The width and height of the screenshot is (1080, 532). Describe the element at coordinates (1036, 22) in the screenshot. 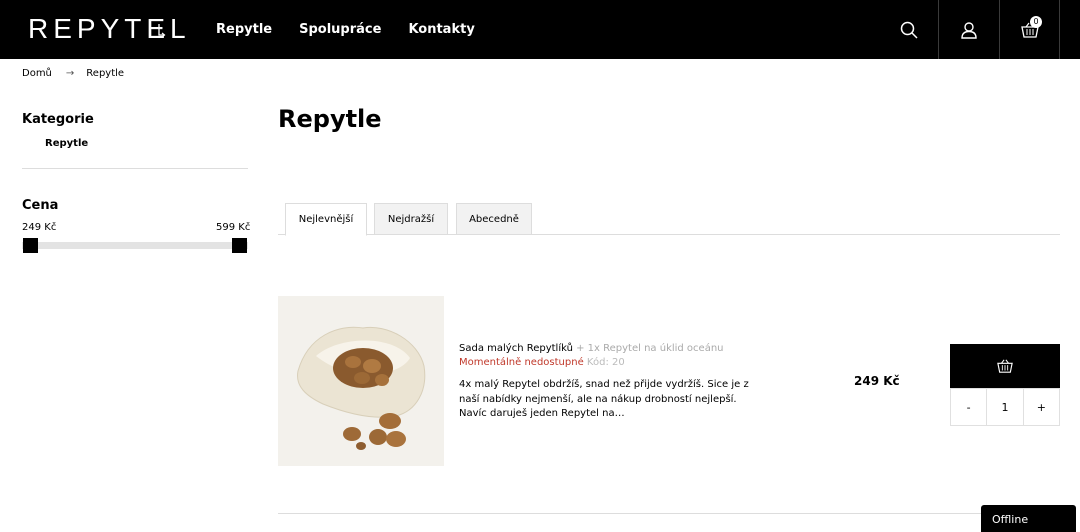

I see `cart-count-badge: 0` at that location.